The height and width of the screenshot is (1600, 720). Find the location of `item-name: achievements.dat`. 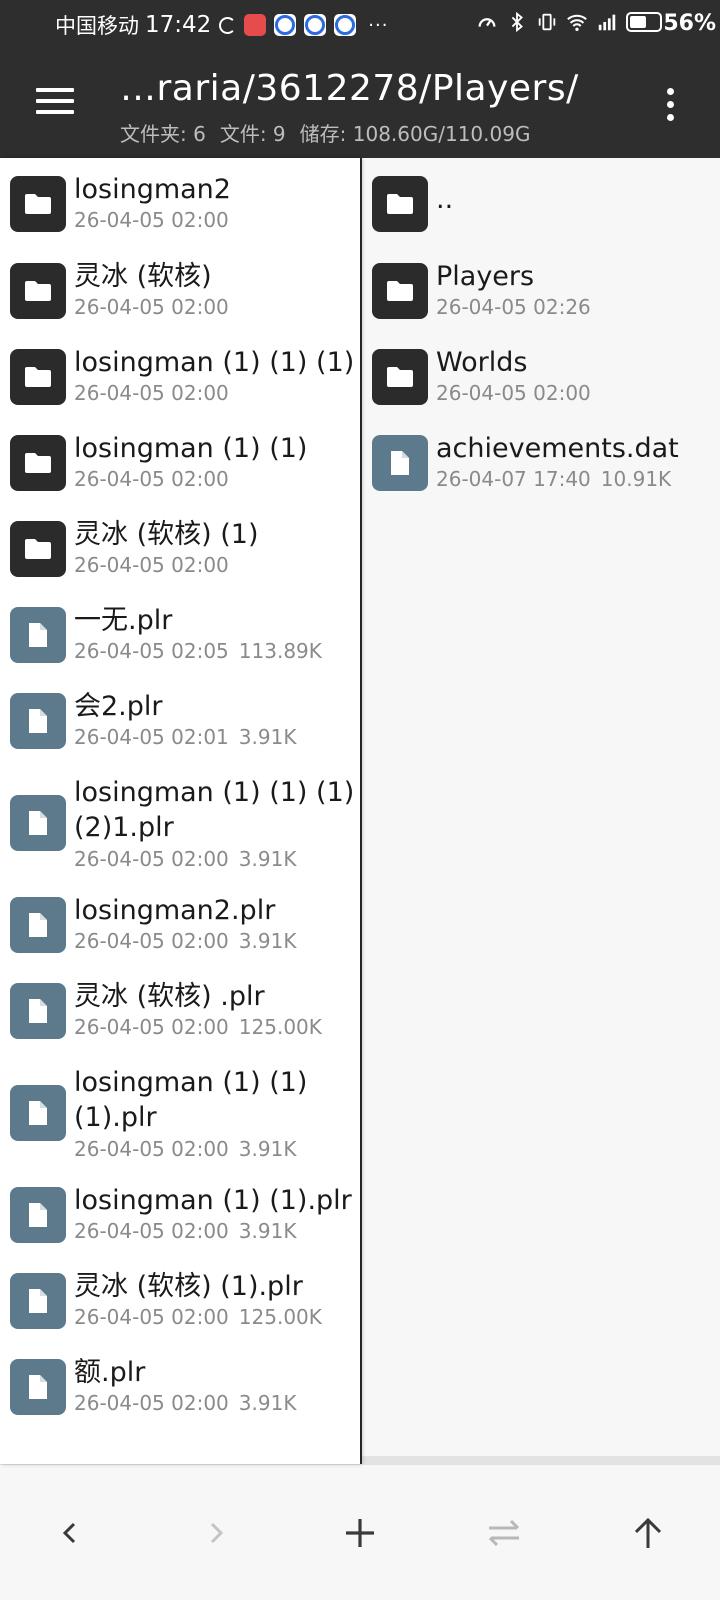

item-name: achievements.dat is located at coordinates (557, 448).